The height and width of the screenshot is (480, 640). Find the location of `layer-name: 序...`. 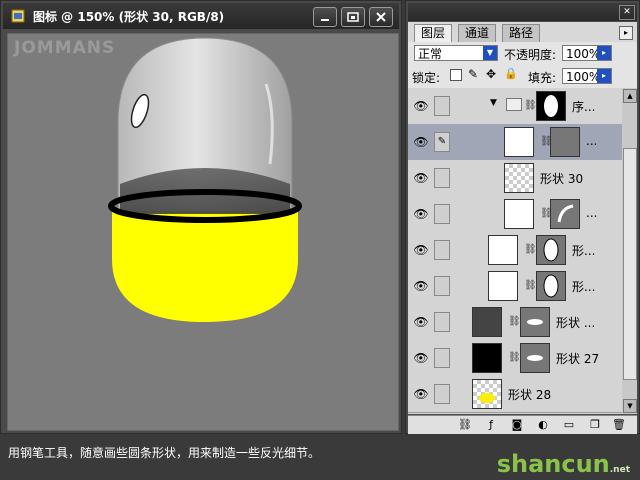

layer-name: 序... is located at coordinates (584, 107).